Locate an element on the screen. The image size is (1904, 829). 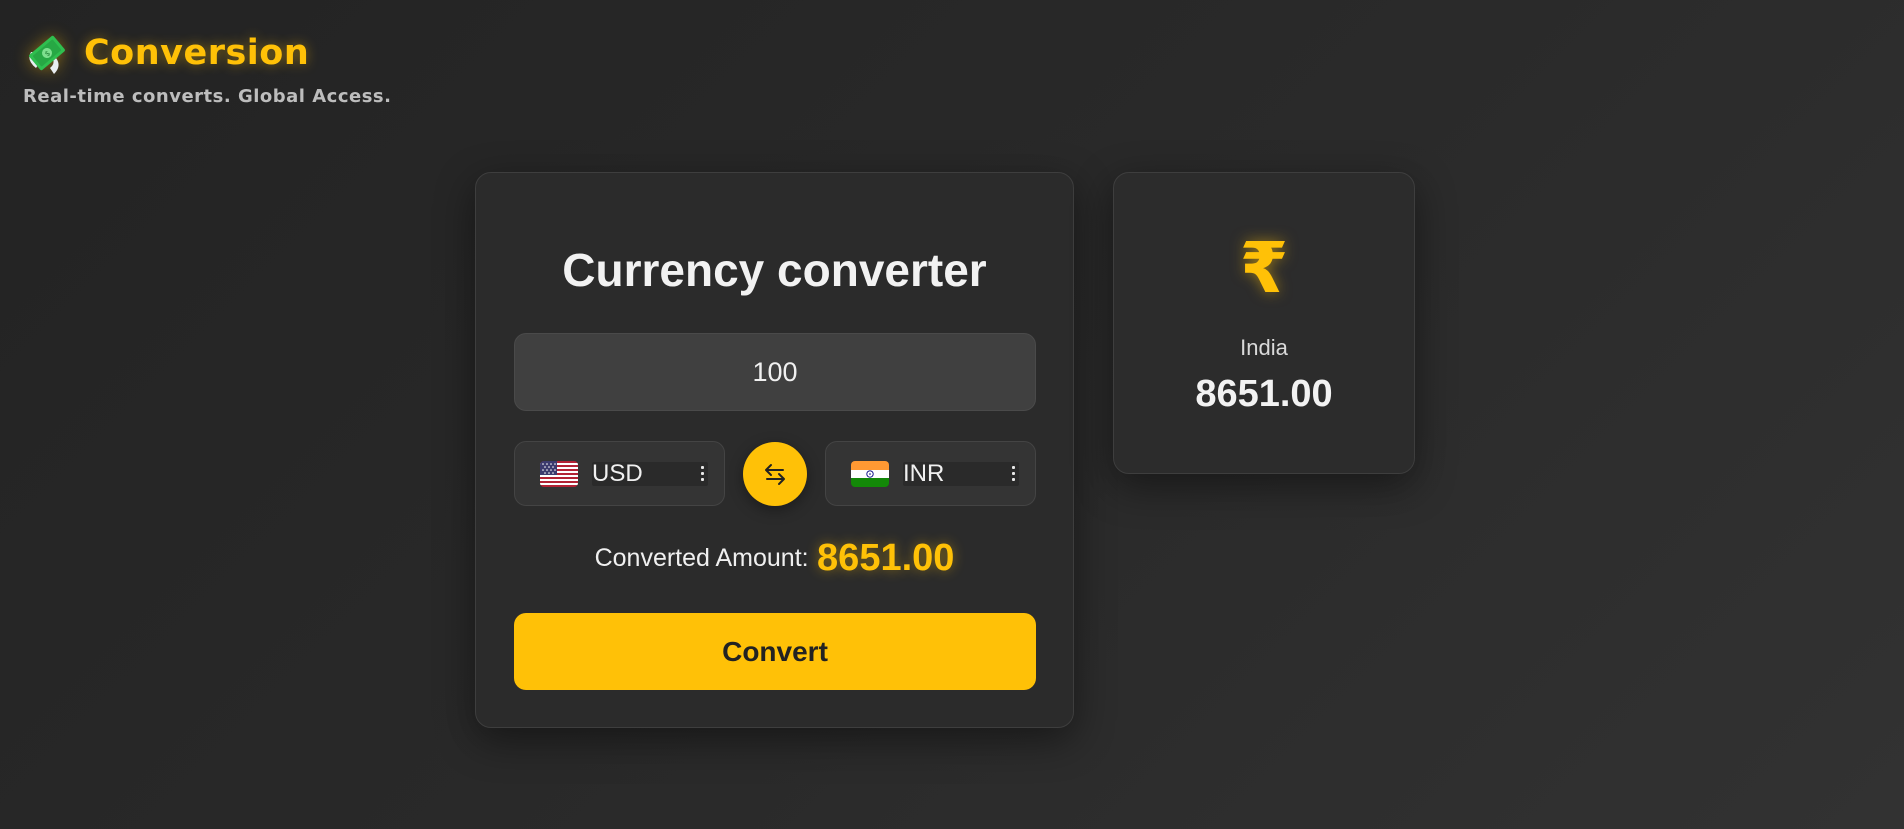
converted-amount-label: Converted Amount: is located at coordinates (701, 558).